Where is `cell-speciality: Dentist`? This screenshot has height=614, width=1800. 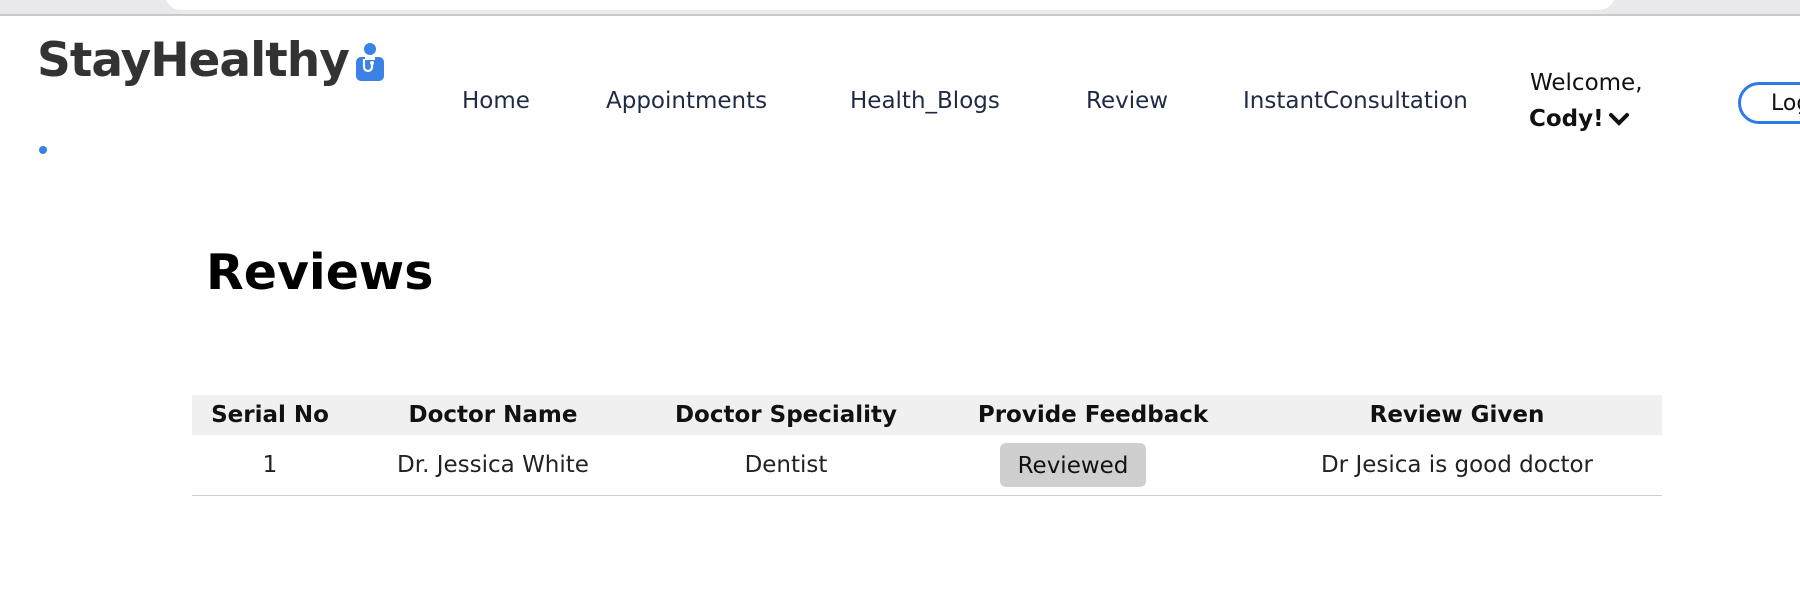 cell-speciality: Dentist is located at coordinates (786, 464).